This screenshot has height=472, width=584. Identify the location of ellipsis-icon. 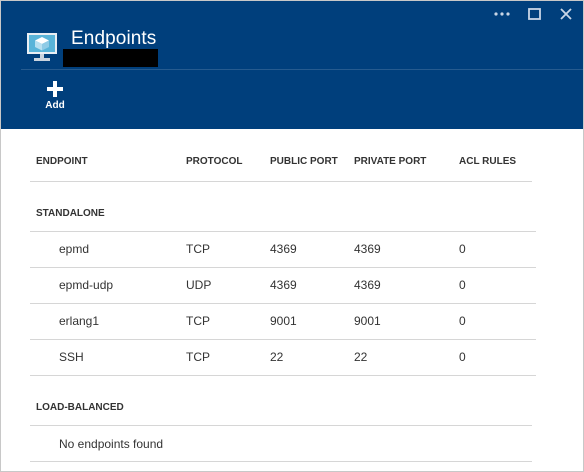
(502, 14).